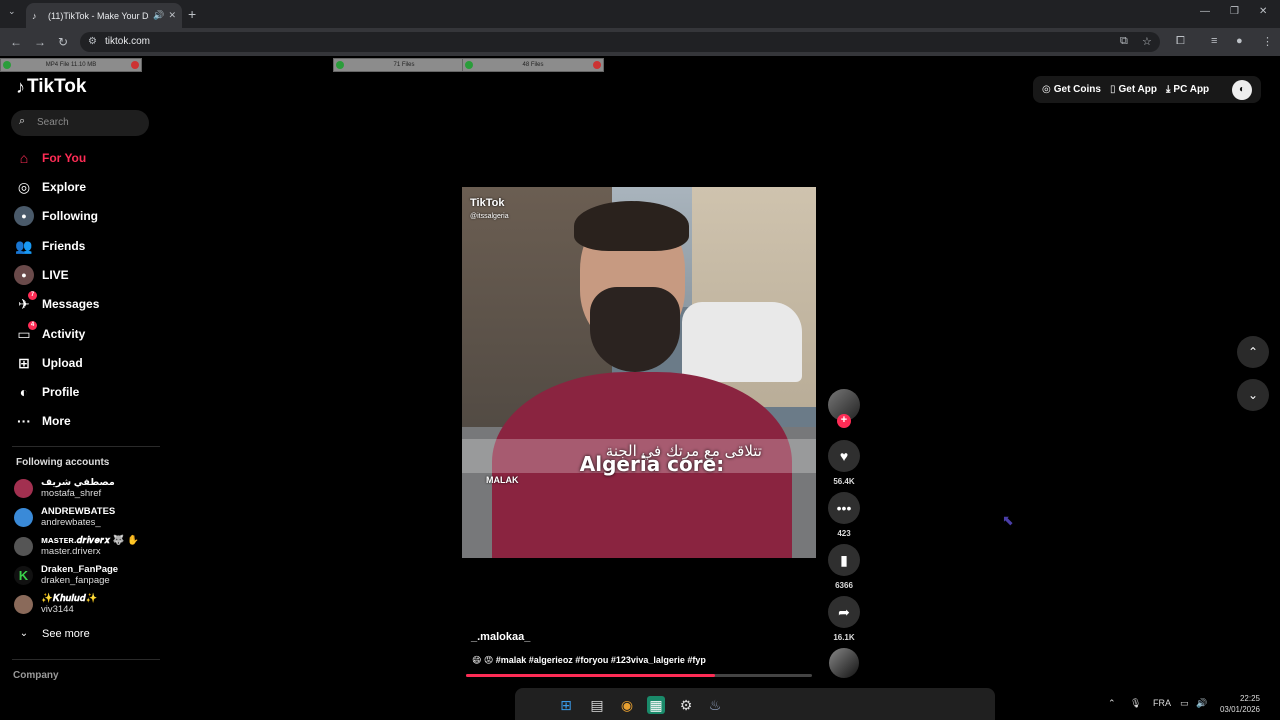 Image resolution: width=1280 pixels, height=720 pixels. What do you see at coordinates (50, 187) in the screenshot?
I see `nav-explore: ◎ Explore` at bounding box center [50, 187].